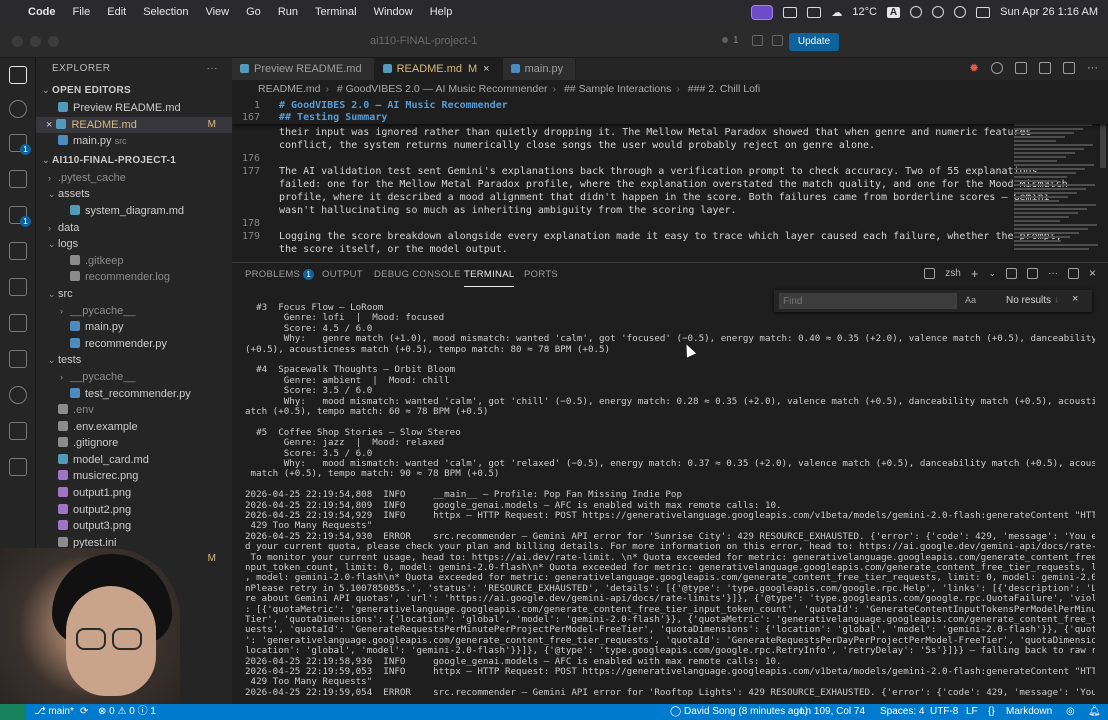 The height and width of the screenshot is (720, 1108). Describe the element at coordinates (832, 712) in the screenshot. I see `cursor-position: Ln 109, Col 74` at that location.